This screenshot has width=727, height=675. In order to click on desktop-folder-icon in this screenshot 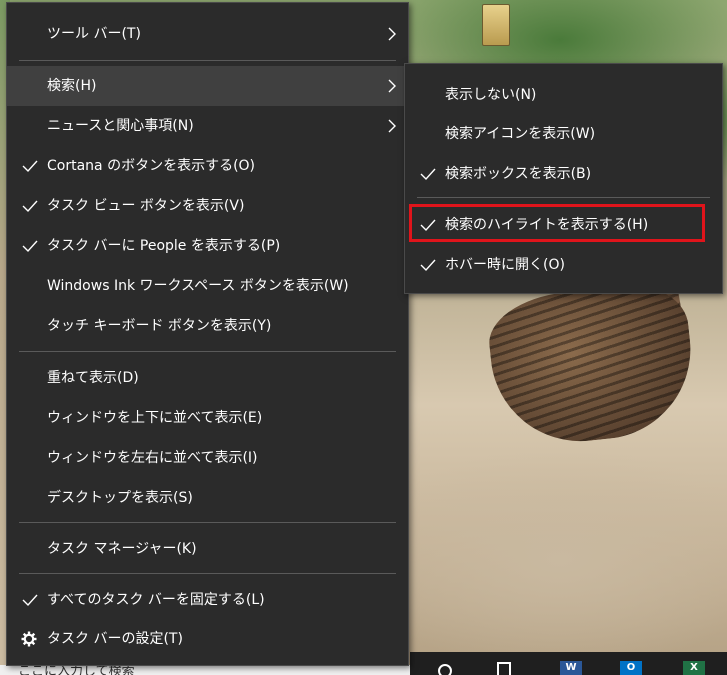, I will do `click(496, 25)`.